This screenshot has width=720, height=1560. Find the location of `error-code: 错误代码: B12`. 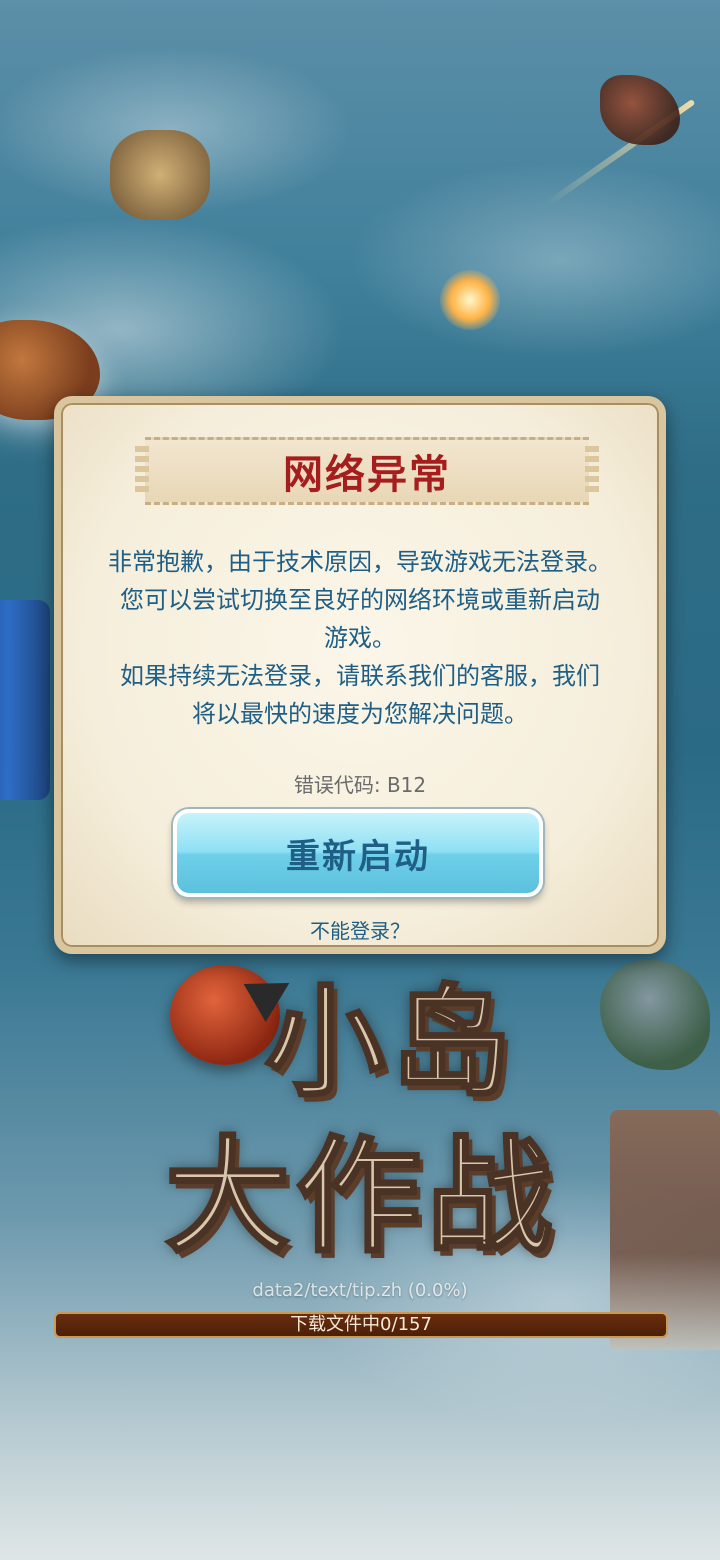

error-code: 错误代码: B12 is located at coordinates (360, 785).